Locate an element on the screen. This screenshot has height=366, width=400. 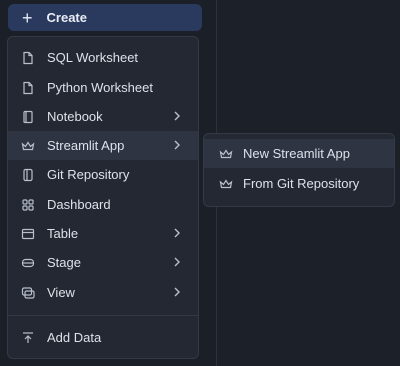
menu-item-add-data: Add Data is located at coordinates (103, 337).